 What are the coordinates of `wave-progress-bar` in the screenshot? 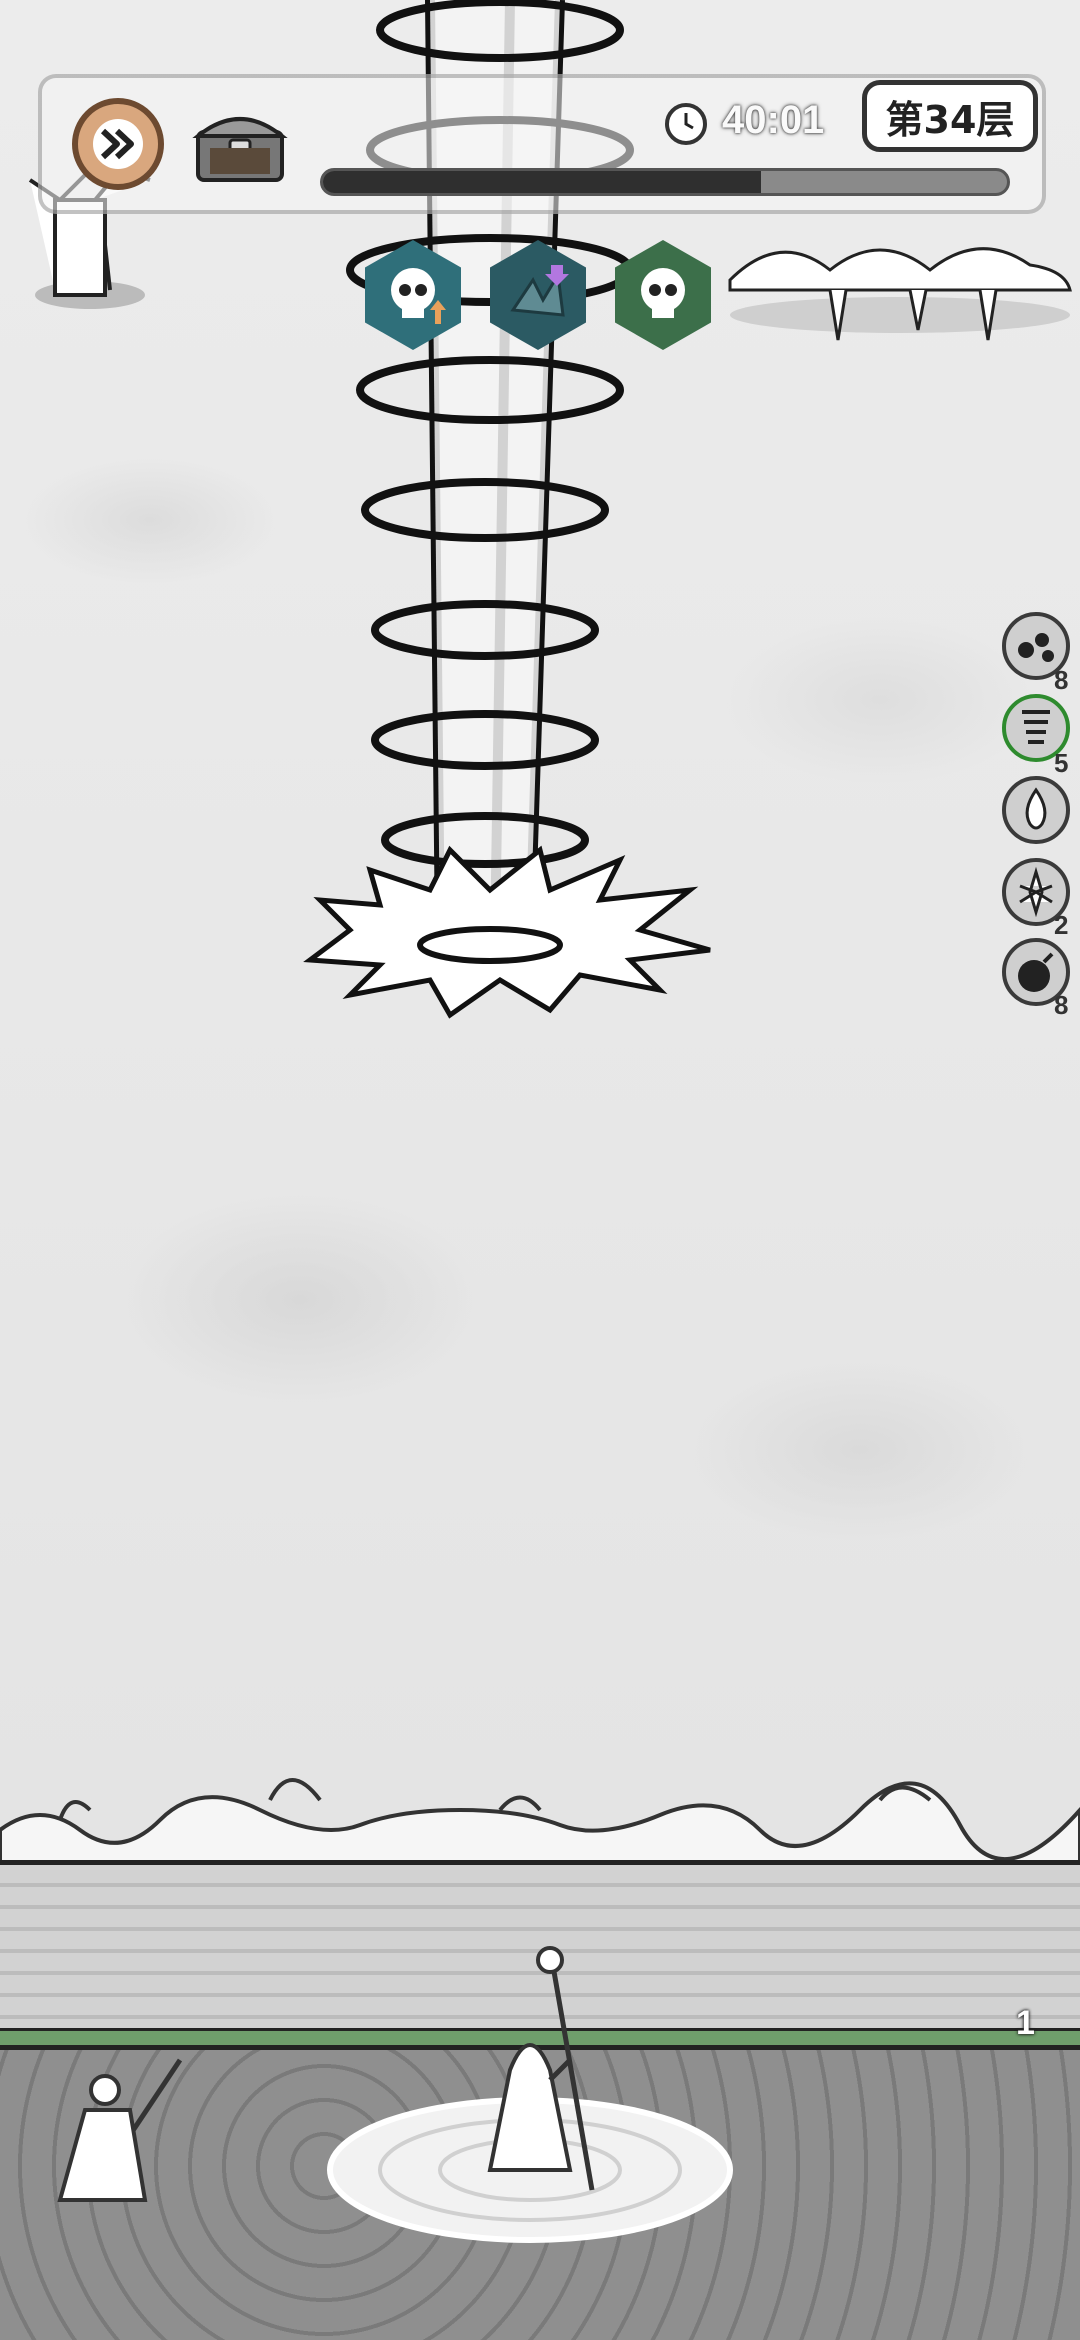 It's located at (665, 182).